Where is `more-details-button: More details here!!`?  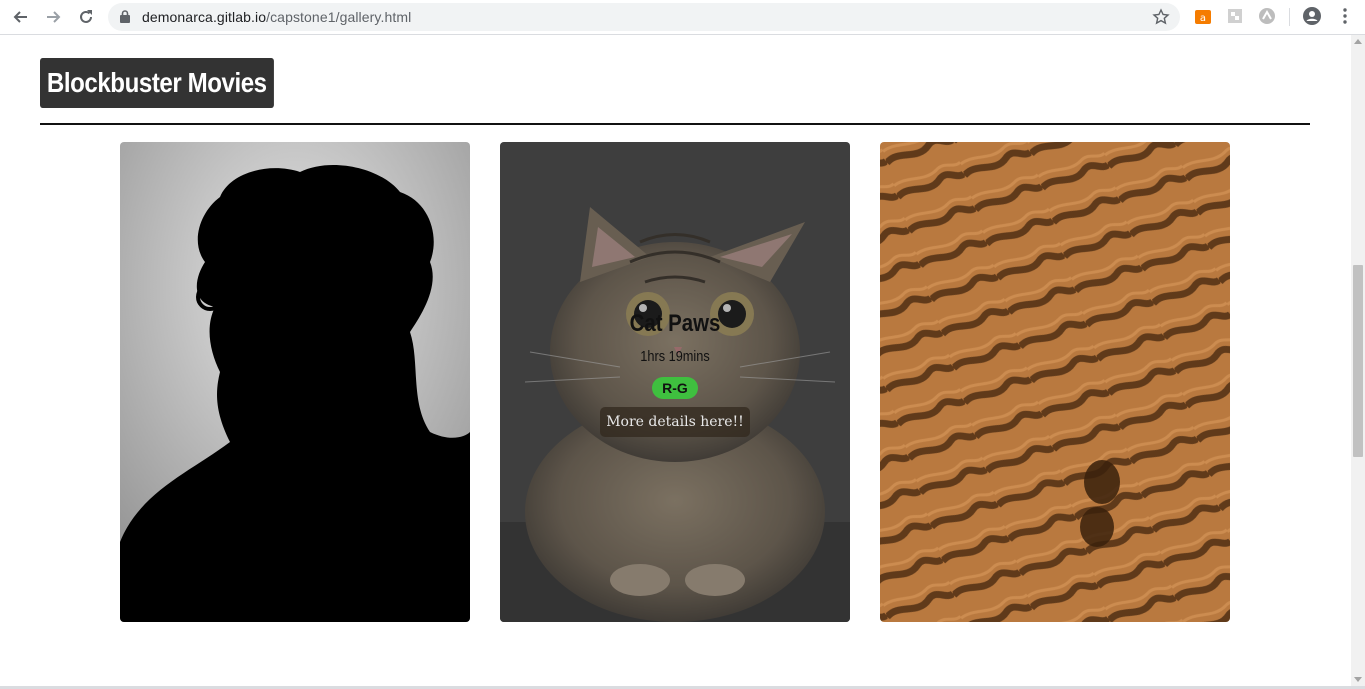 more-details-button: More details here!! is located at coordinates (675, 422).